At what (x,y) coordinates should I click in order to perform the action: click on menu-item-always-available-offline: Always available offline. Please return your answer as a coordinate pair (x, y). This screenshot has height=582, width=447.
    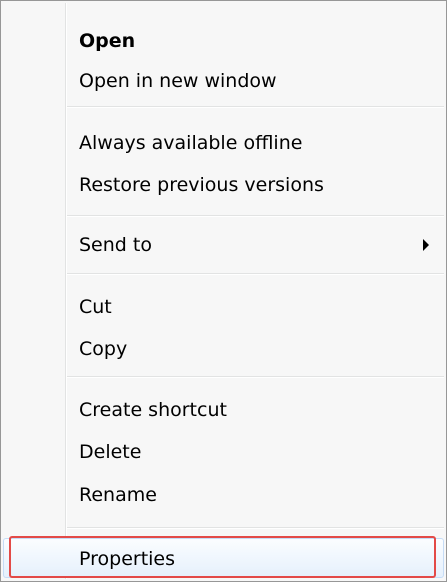
    Looking at the image, I should click on (223, 143).